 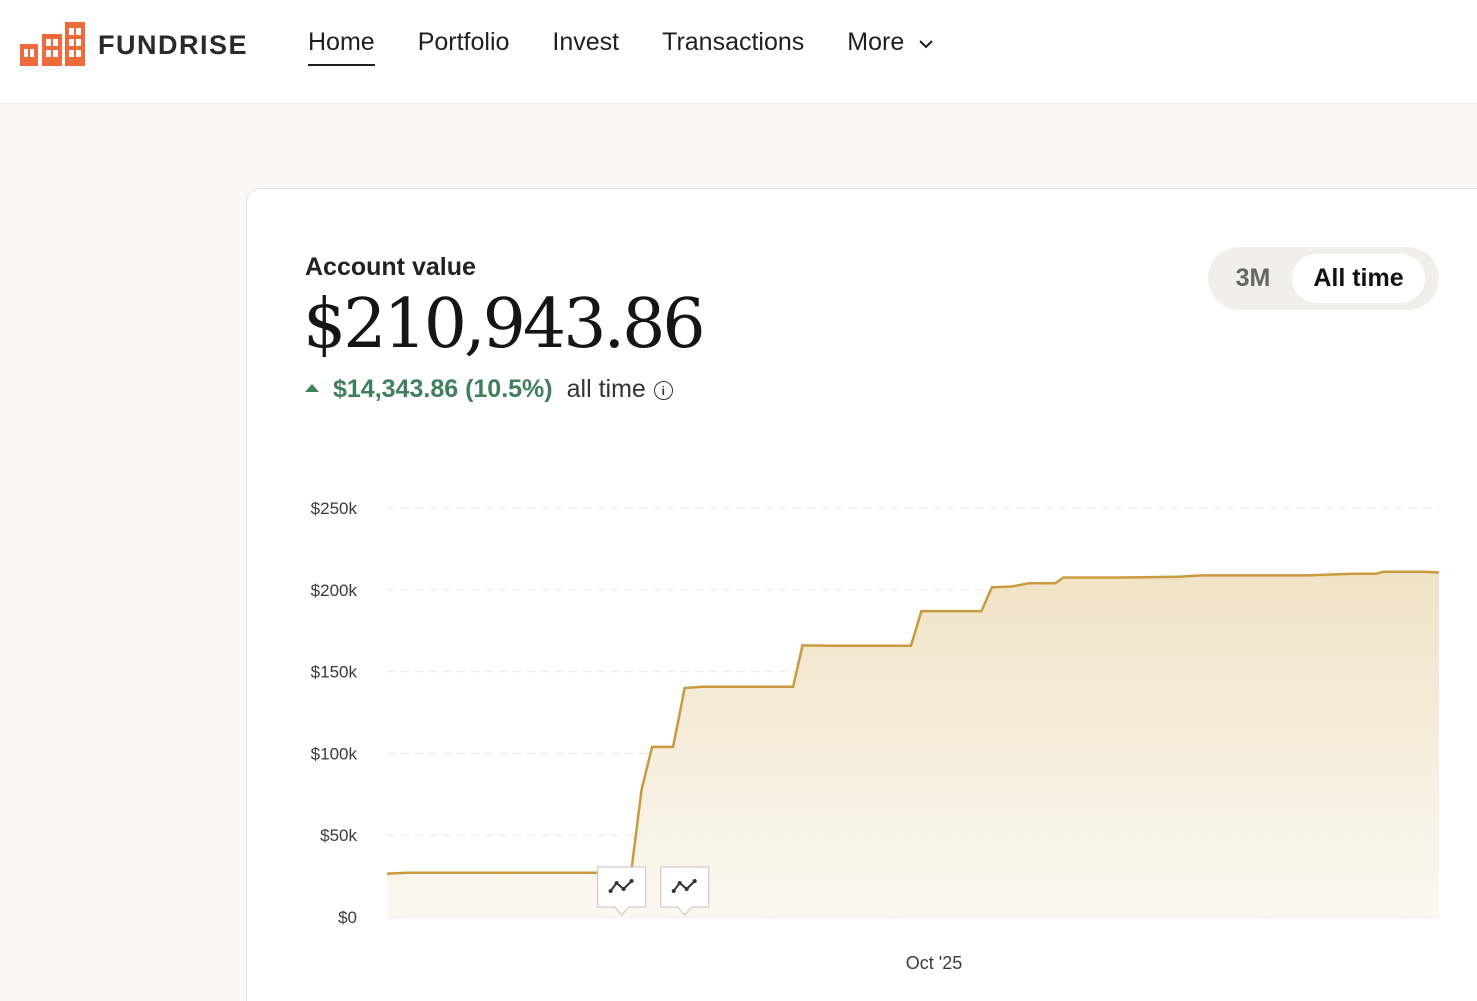 I want to click on nav-invest: Invest, so click(x=585, y=47).